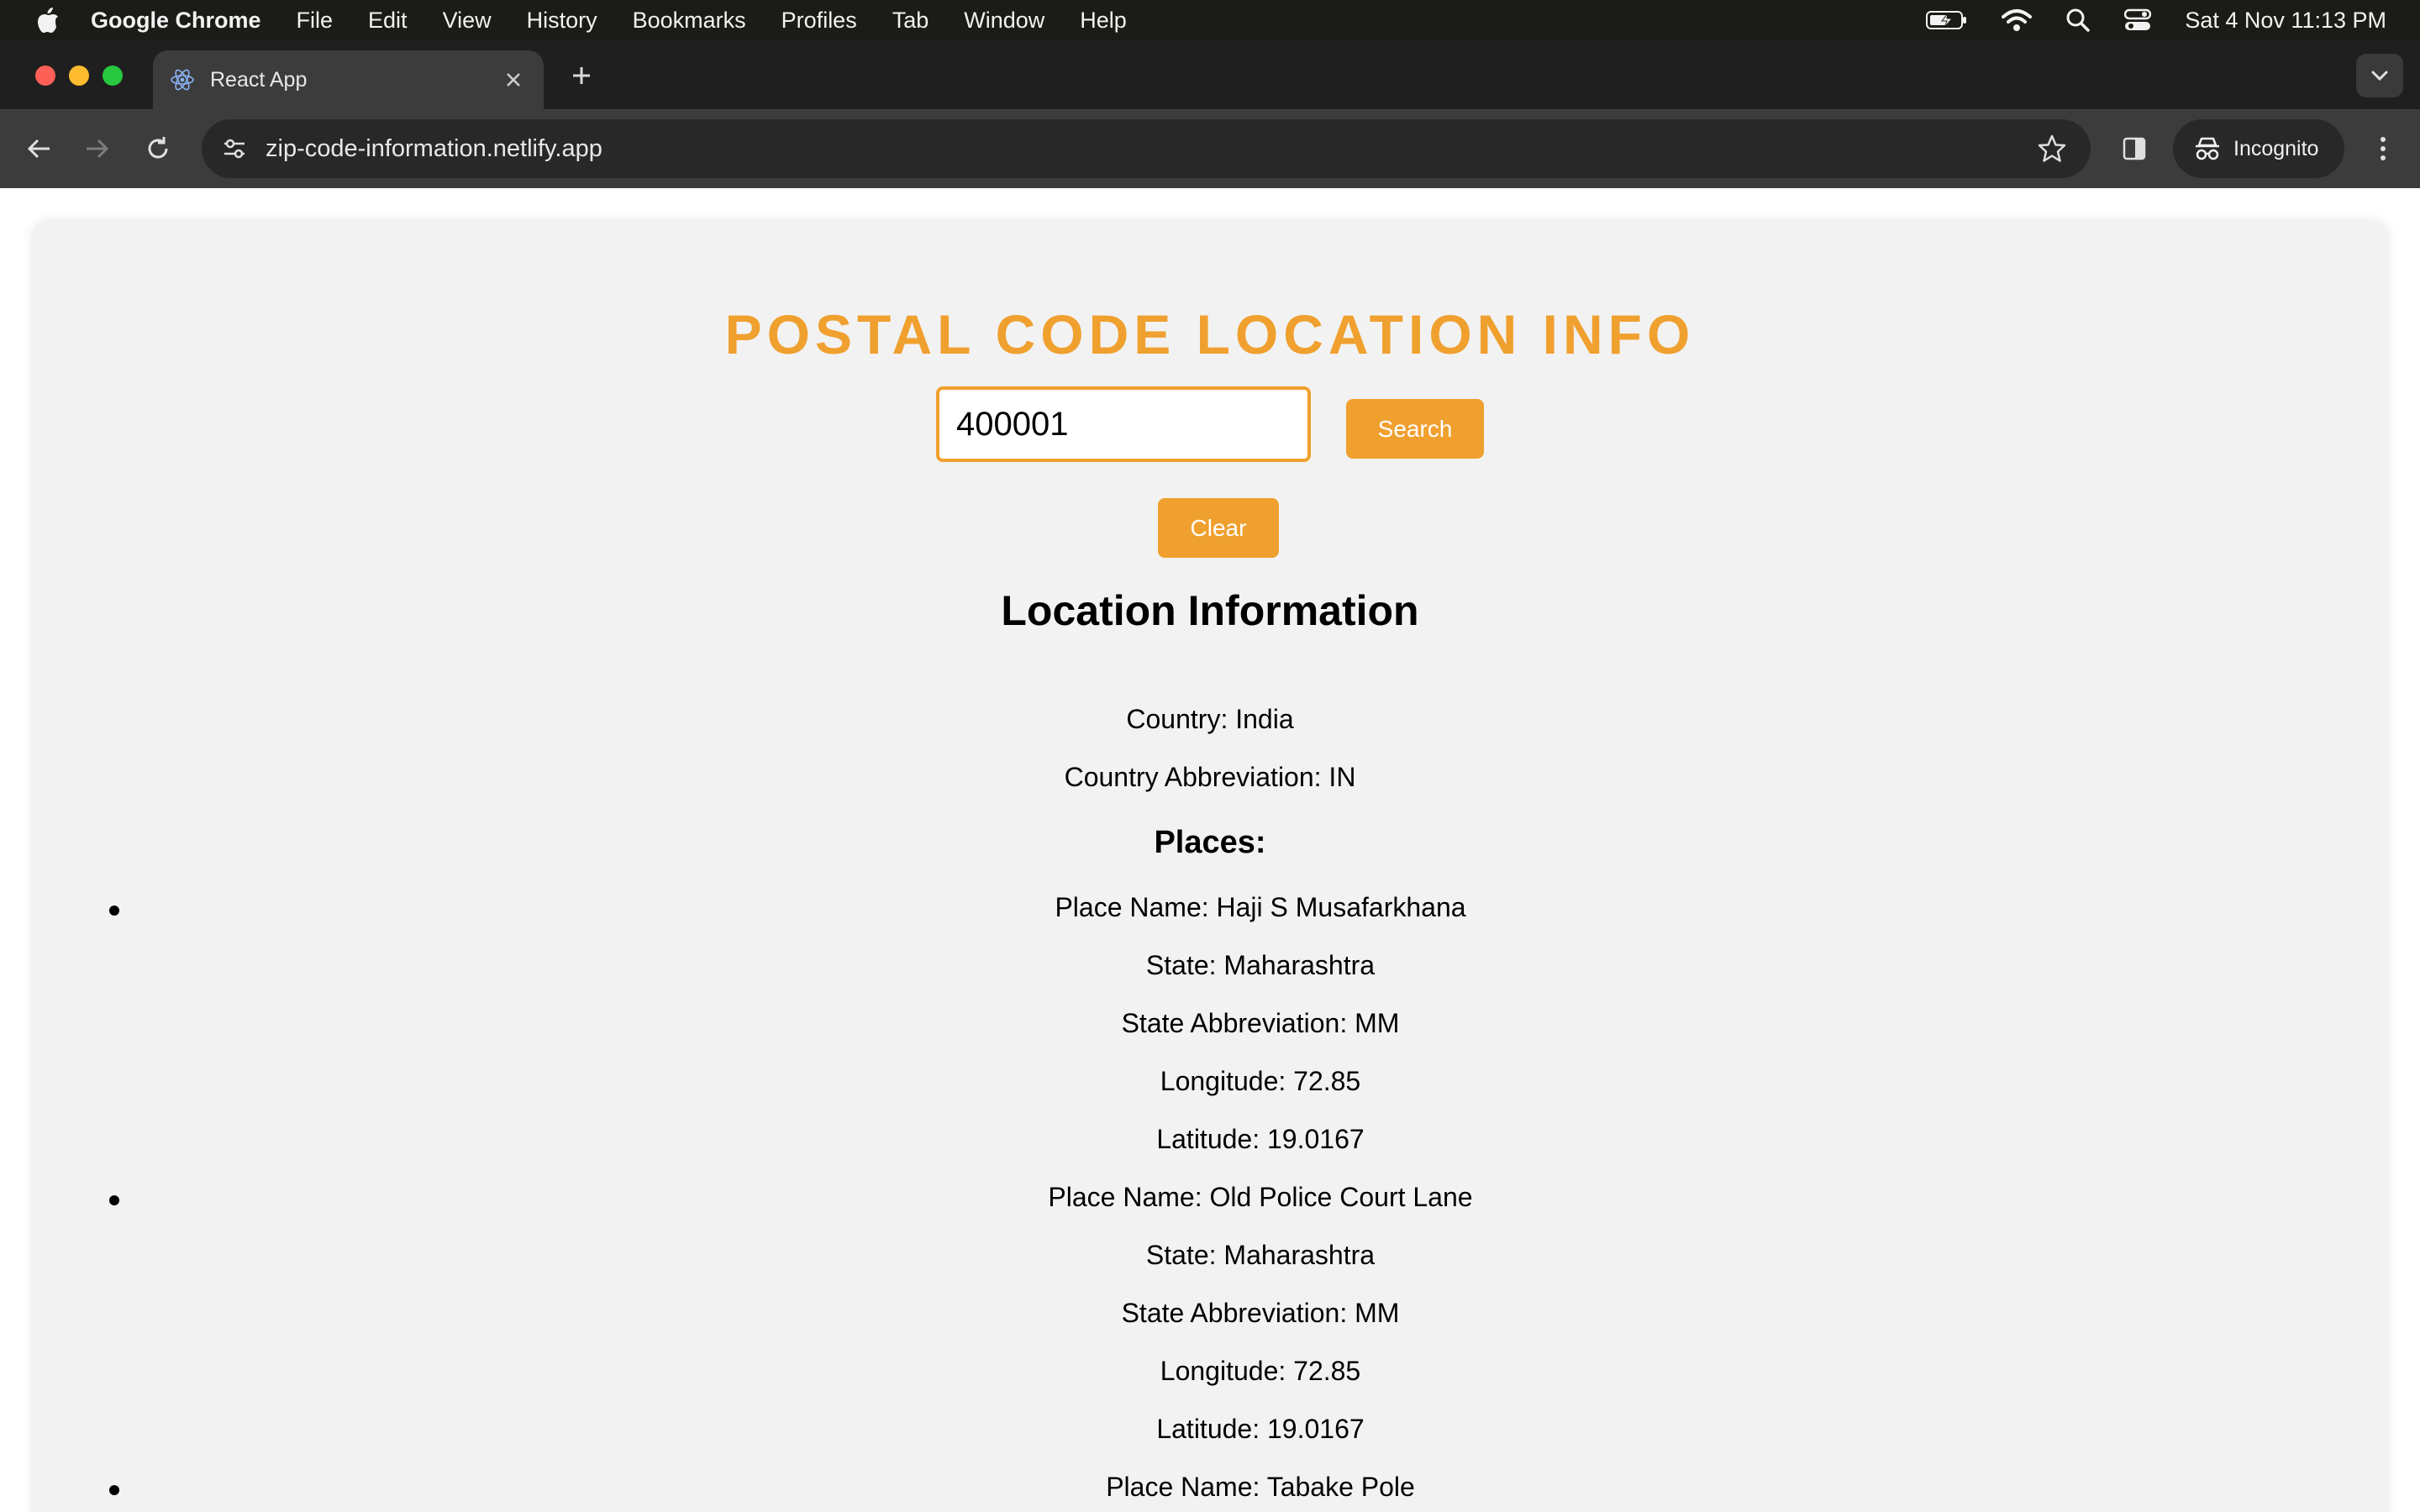 The image size is (2420, 1512). I want to click on menu-tab: Tab, so click(910, 21).